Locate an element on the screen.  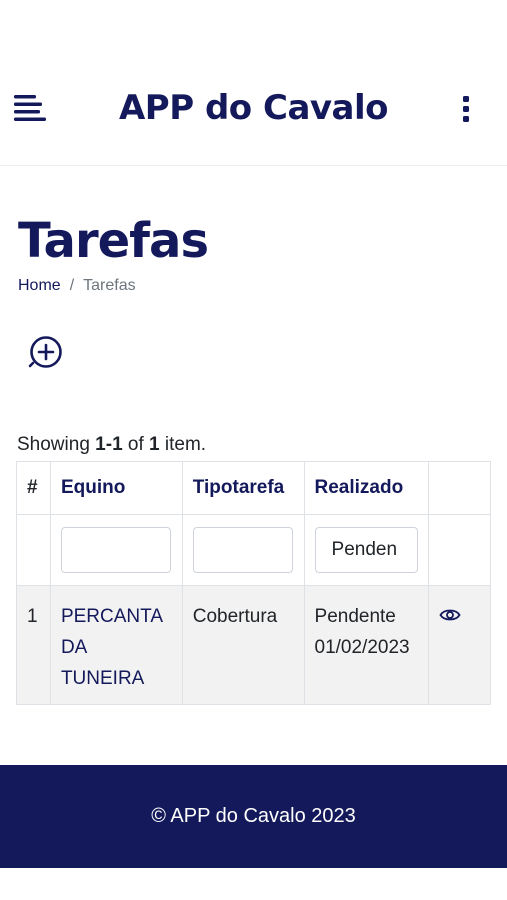
filter-cell-equino is located at coordinates (116, 550).